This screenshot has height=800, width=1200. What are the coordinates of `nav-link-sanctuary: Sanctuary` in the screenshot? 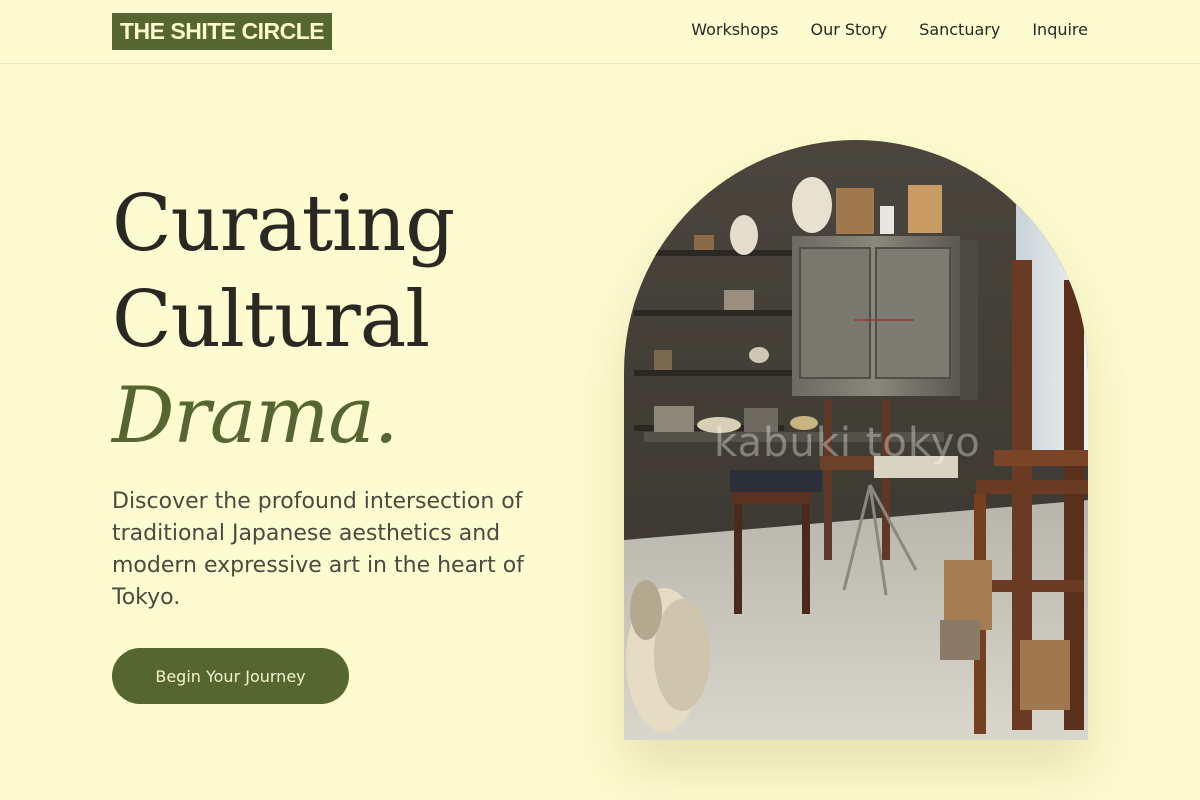 It's located at (959, 30).